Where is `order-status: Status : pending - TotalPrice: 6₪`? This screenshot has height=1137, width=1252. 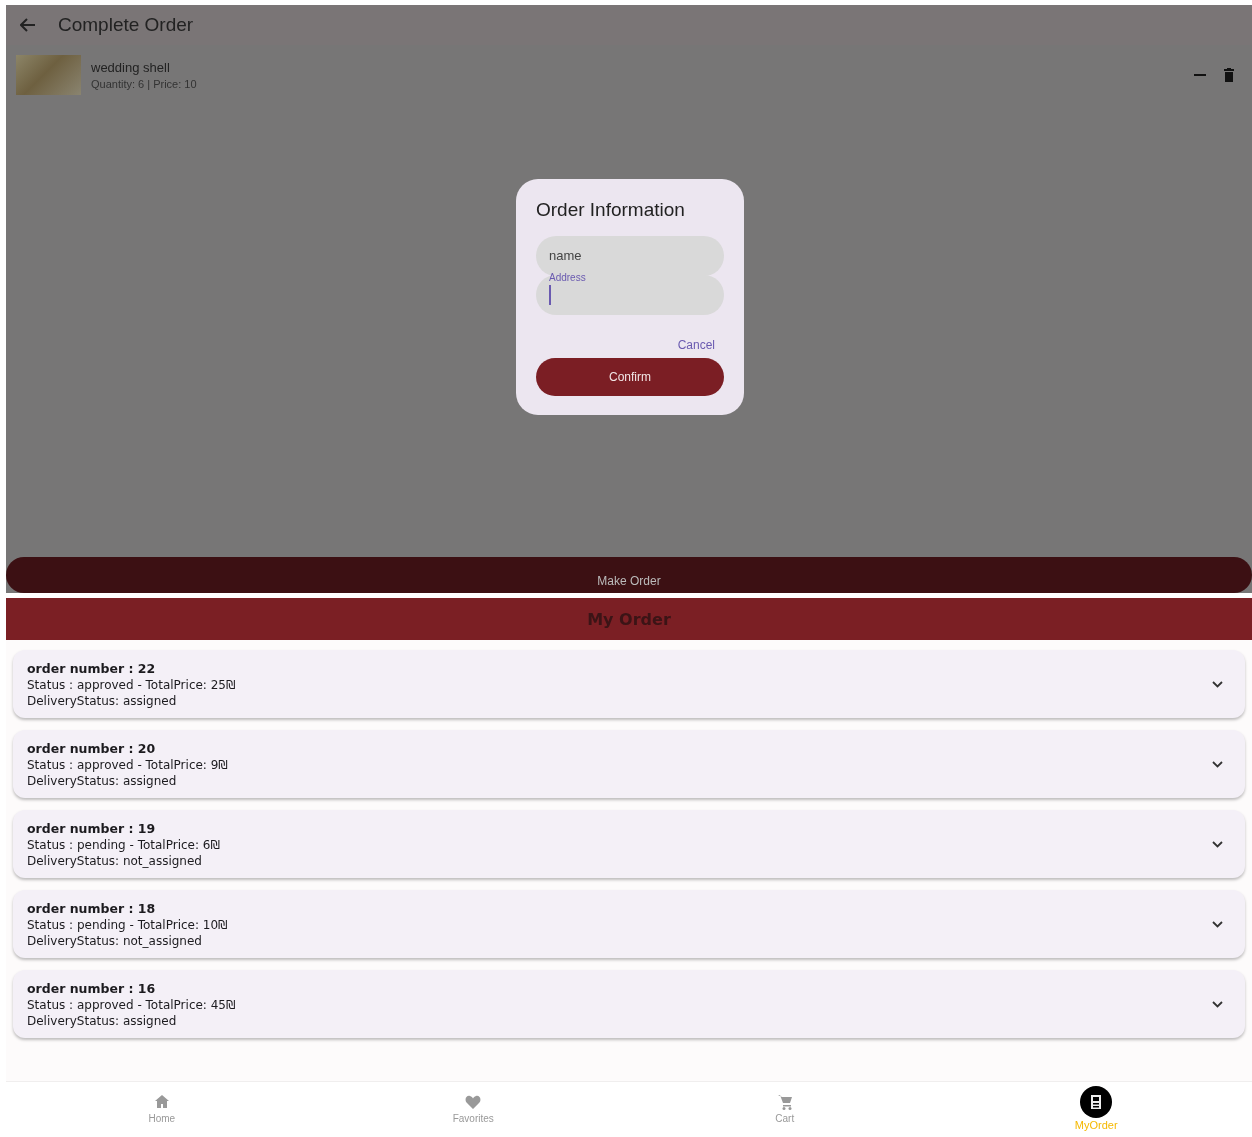 order-status: Status : pending - TotalPrice: 6₪ is located at coordinates (124, 844).